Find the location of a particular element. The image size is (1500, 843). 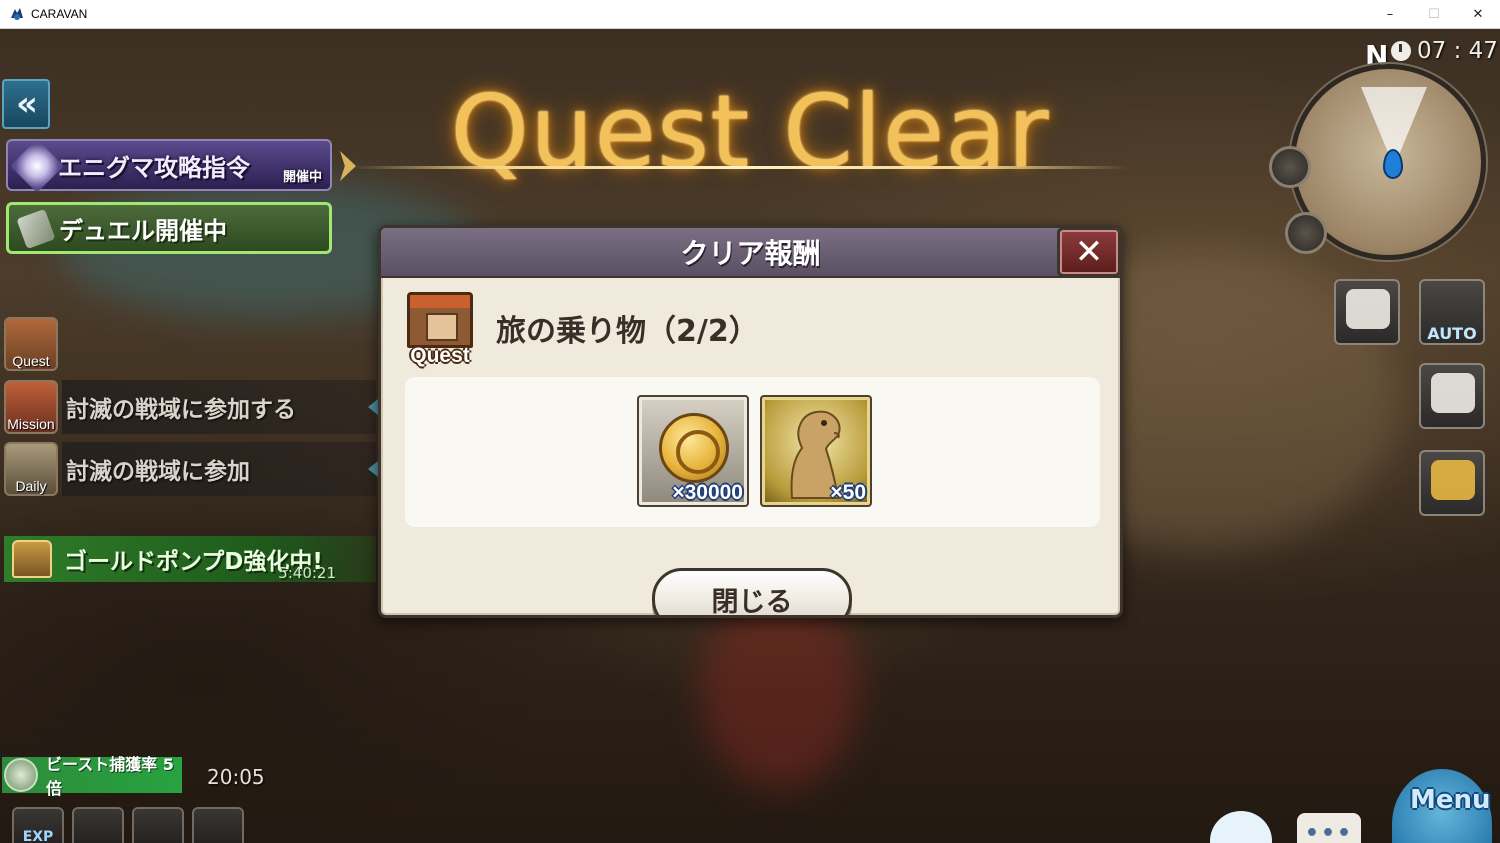

quest-icon-caption: Quest is located at coordinates (440, 355).